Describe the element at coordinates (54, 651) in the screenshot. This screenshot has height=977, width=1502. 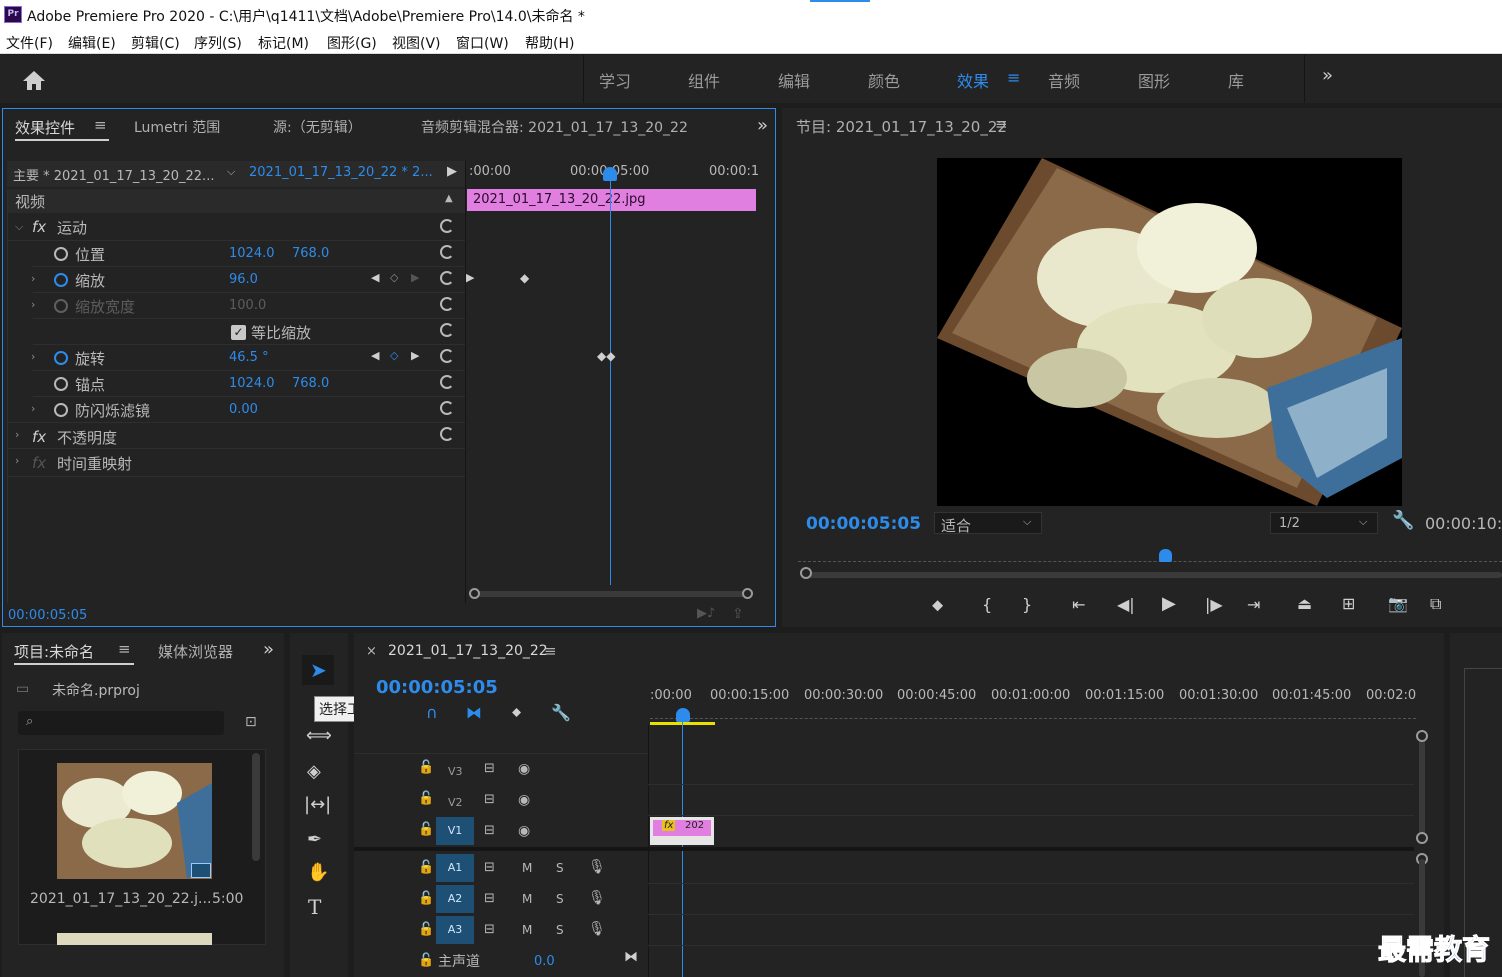
I see `tab-project: 项目:未命名` at that location.